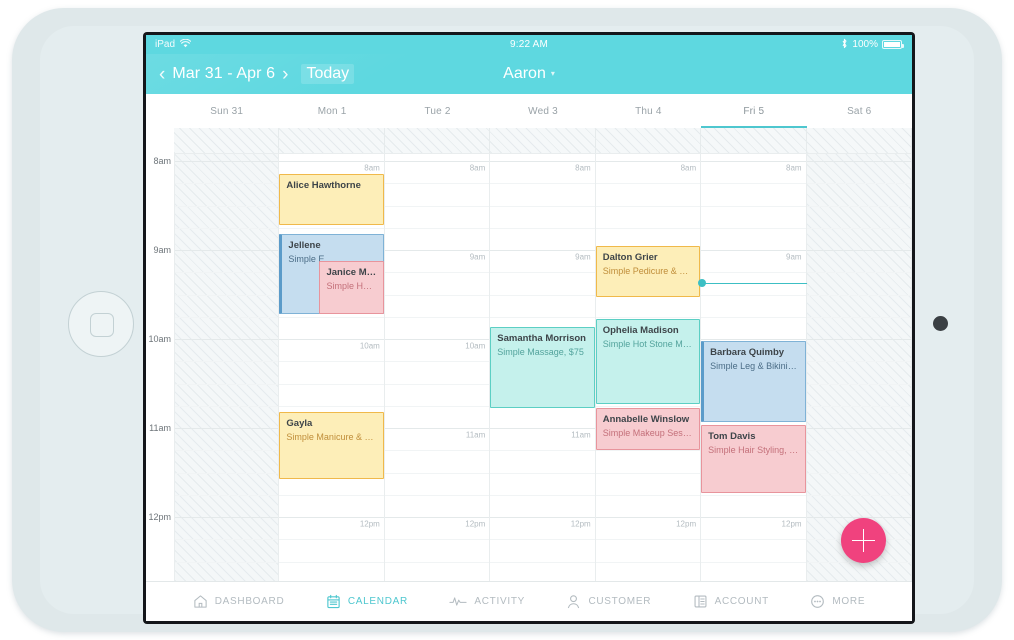 The image size is (1014, 640). What do you see at coordinates (331, 200) in the screenshot?
I see `calendar-event: Alice Hawthorne` at bounding box center [331, 200].